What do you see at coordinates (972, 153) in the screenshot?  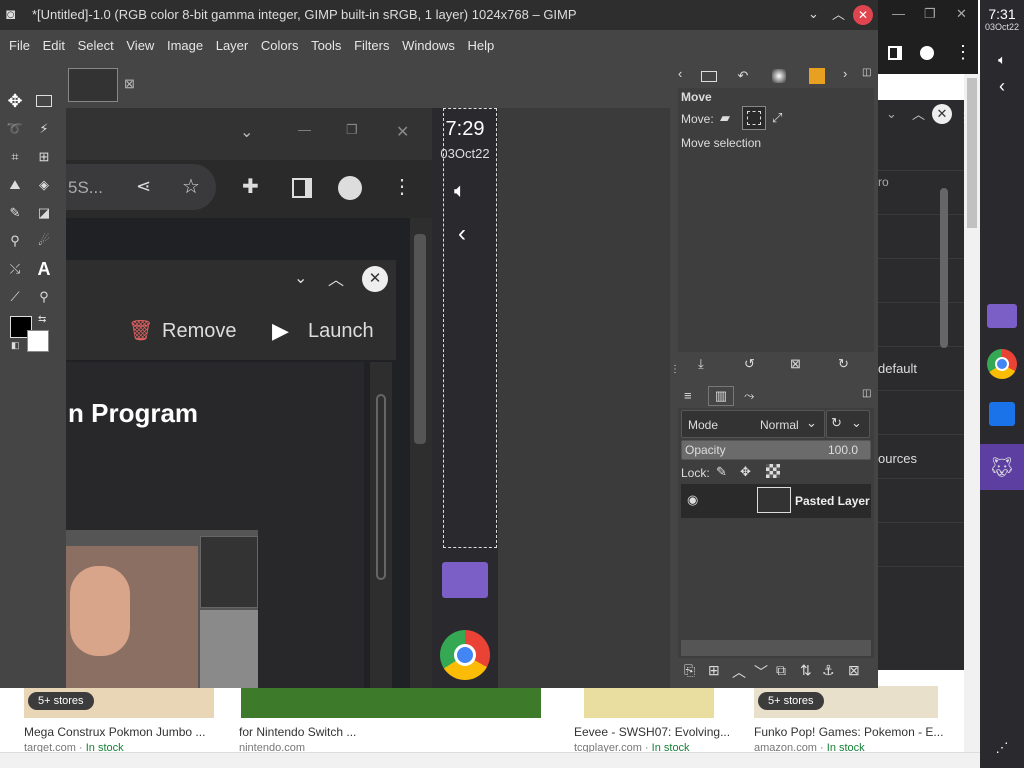 I see `scrollbar-thumb` at bounding box center [972, 153].